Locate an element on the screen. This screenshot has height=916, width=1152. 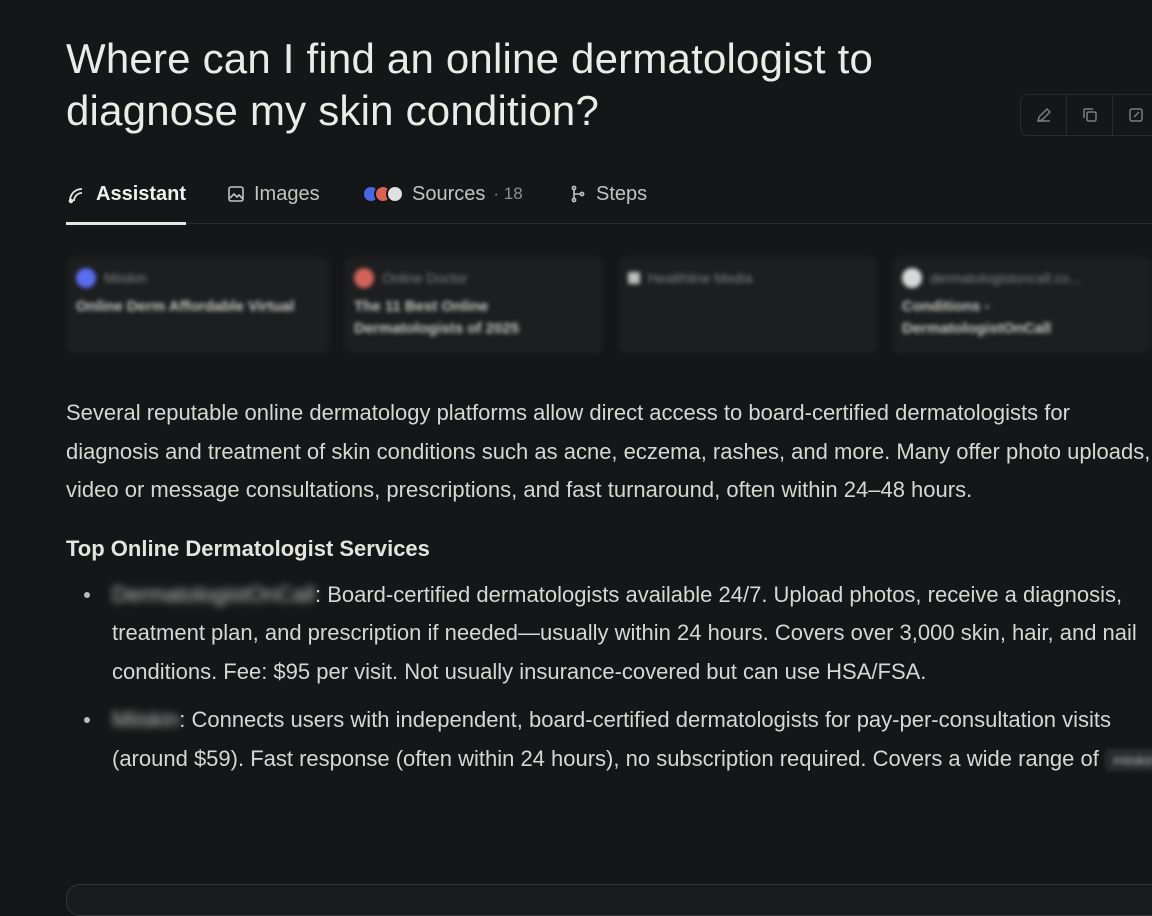
favicon is located at coordinates (395, 194).